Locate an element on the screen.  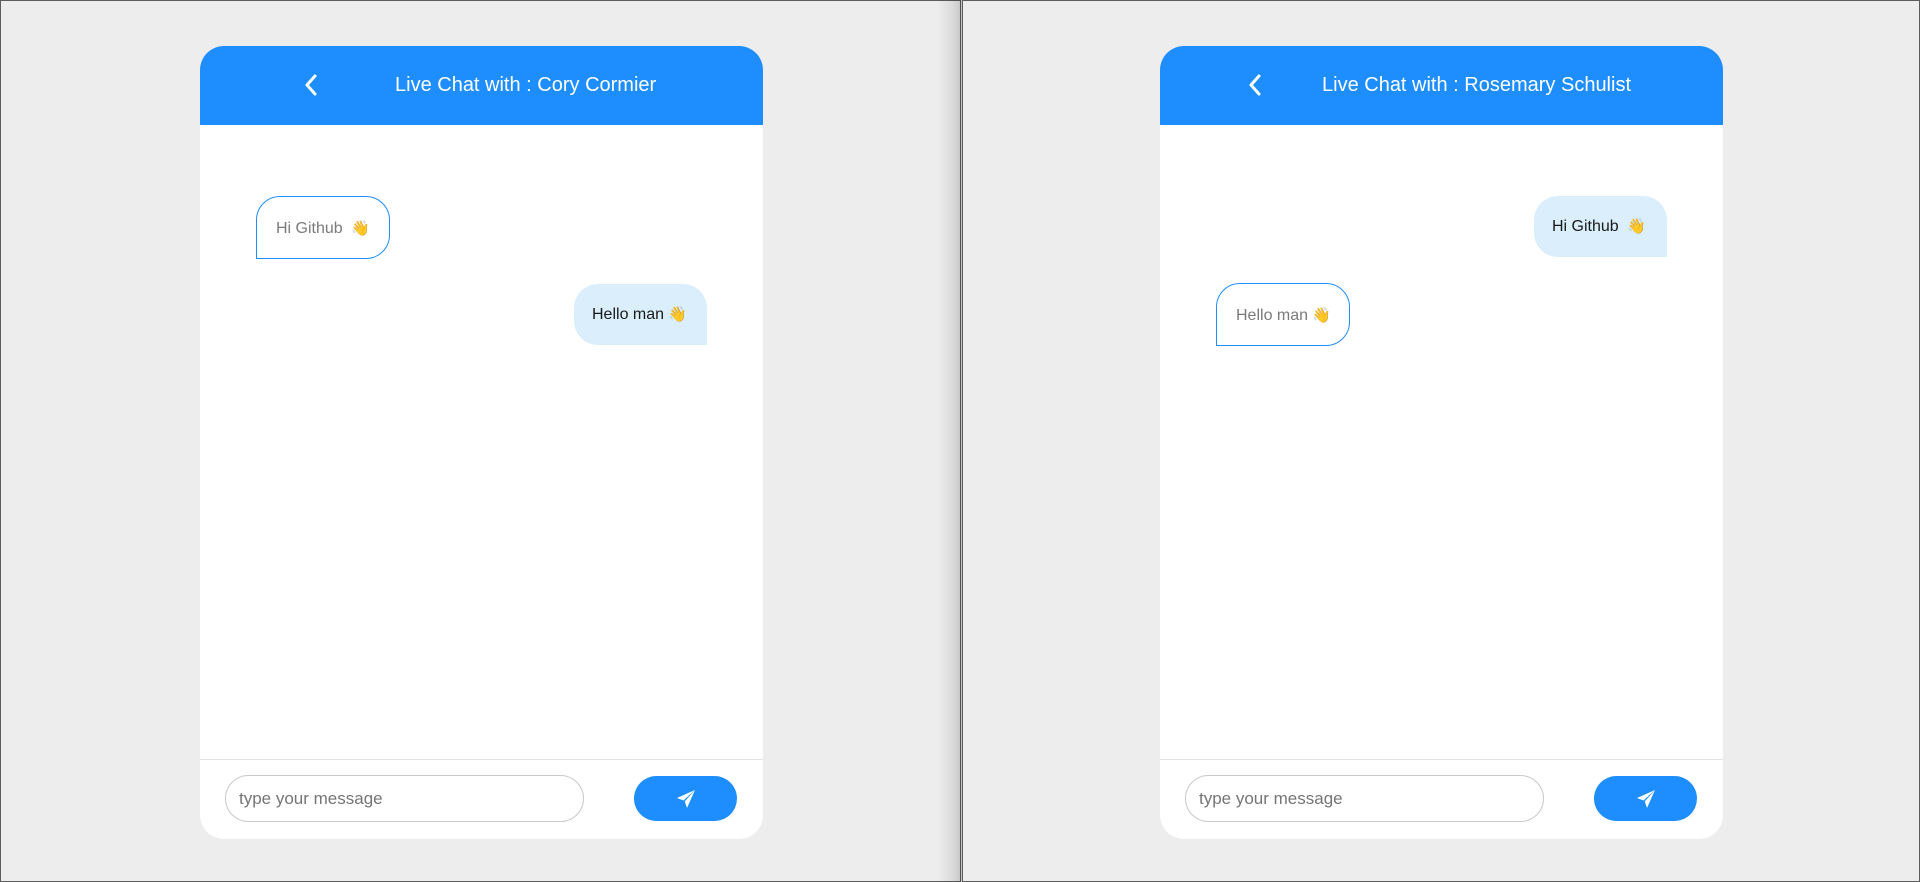
message-bubble-received: Hello man 👋 is located at coordinates (1283, 314).